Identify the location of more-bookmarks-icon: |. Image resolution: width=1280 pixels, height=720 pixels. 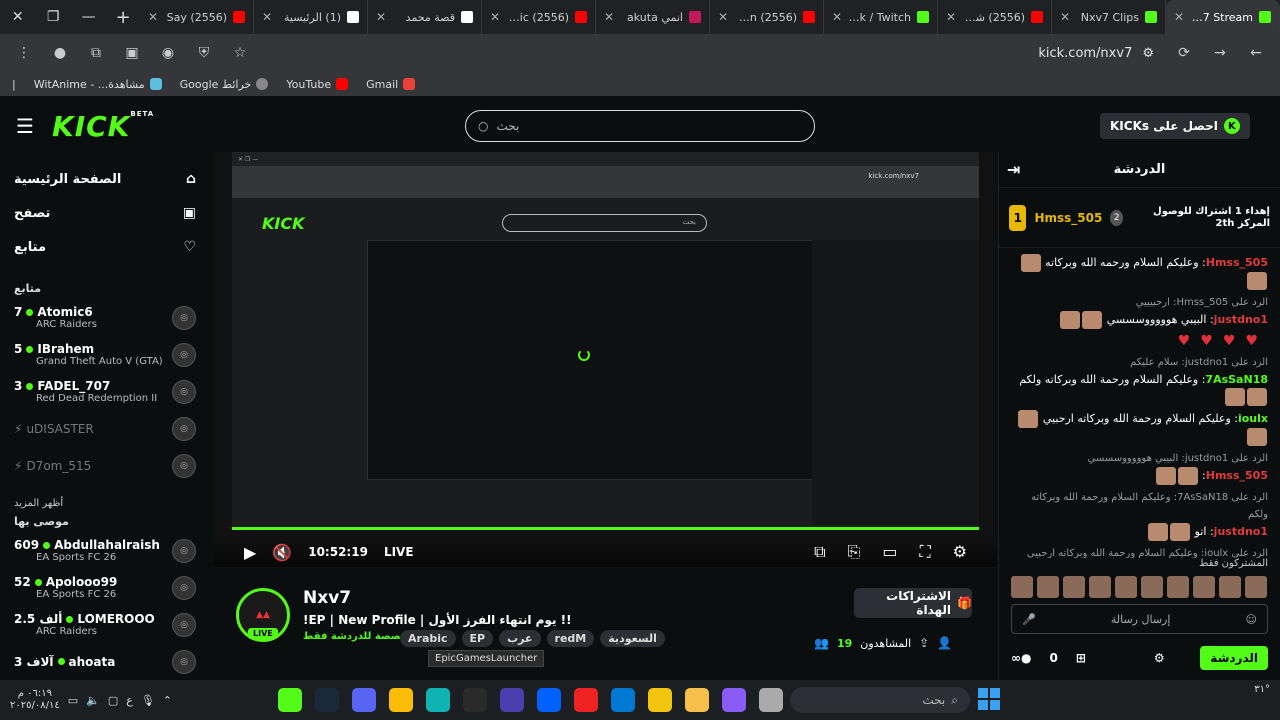
(14, 84).